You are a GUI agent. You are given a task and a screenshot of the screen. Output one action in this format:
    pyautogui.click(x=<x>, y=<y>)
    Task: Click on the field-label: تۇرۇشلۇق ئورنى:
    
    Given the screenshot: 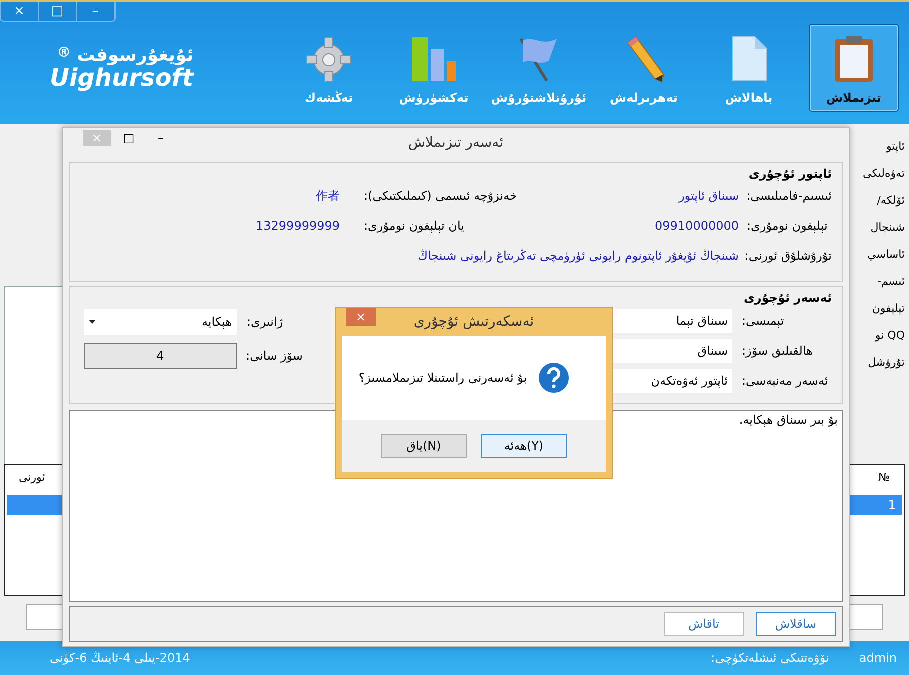 What is the action you would take?
    pyautogui.click(x=789, y=256)
    